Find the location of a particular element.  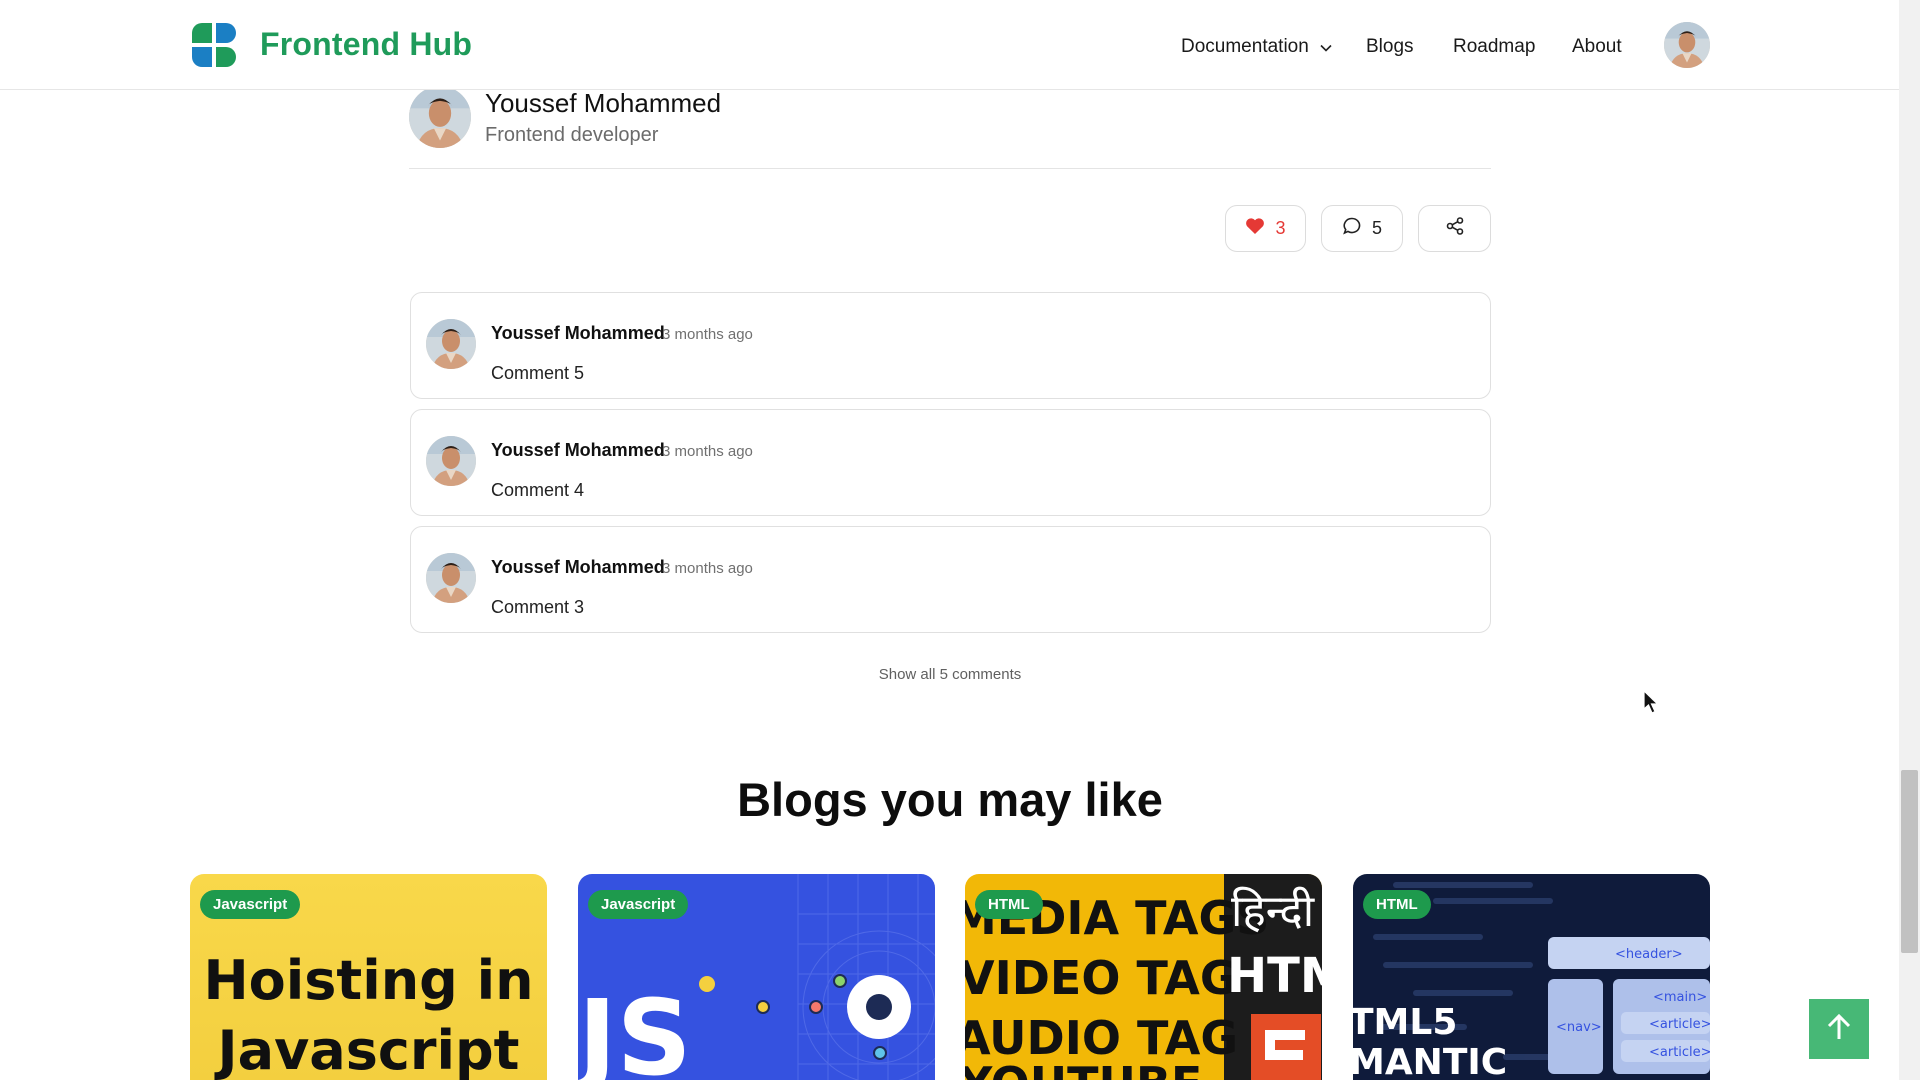

logo-icon is located at coordinates (214, 45).